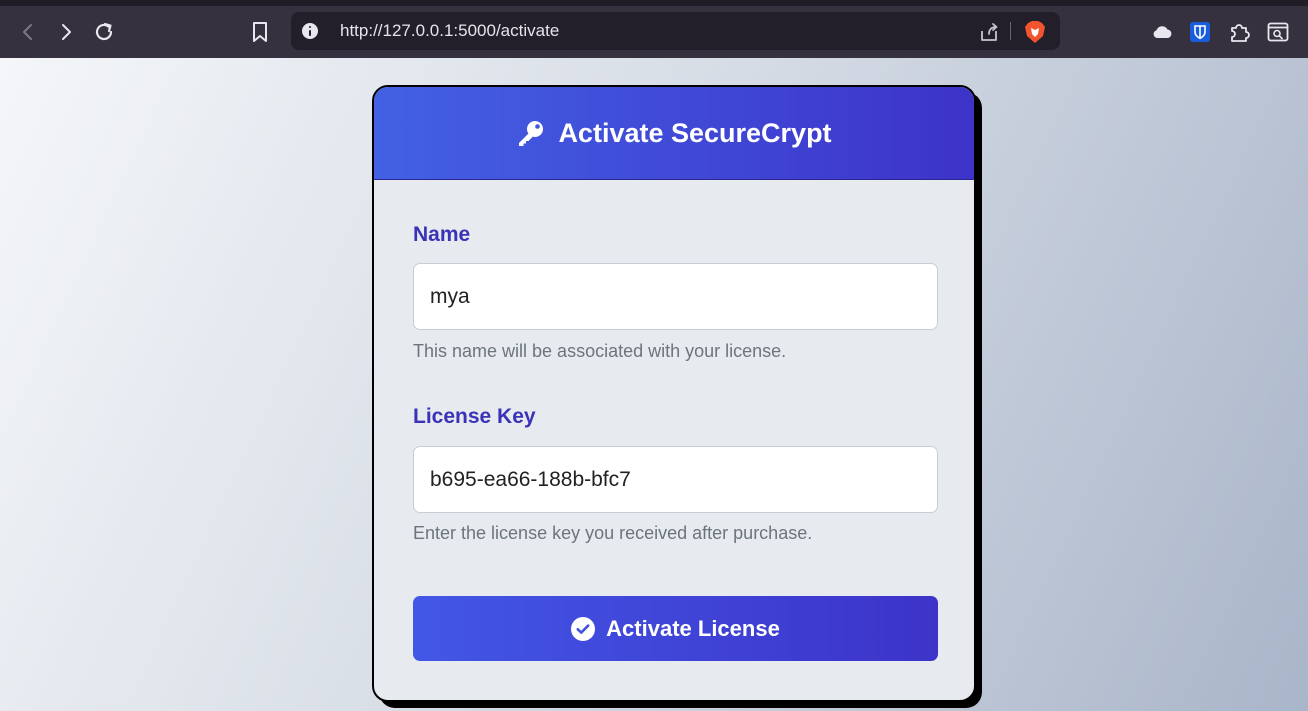  I want to click on cloud-button, so click(1162, 32).